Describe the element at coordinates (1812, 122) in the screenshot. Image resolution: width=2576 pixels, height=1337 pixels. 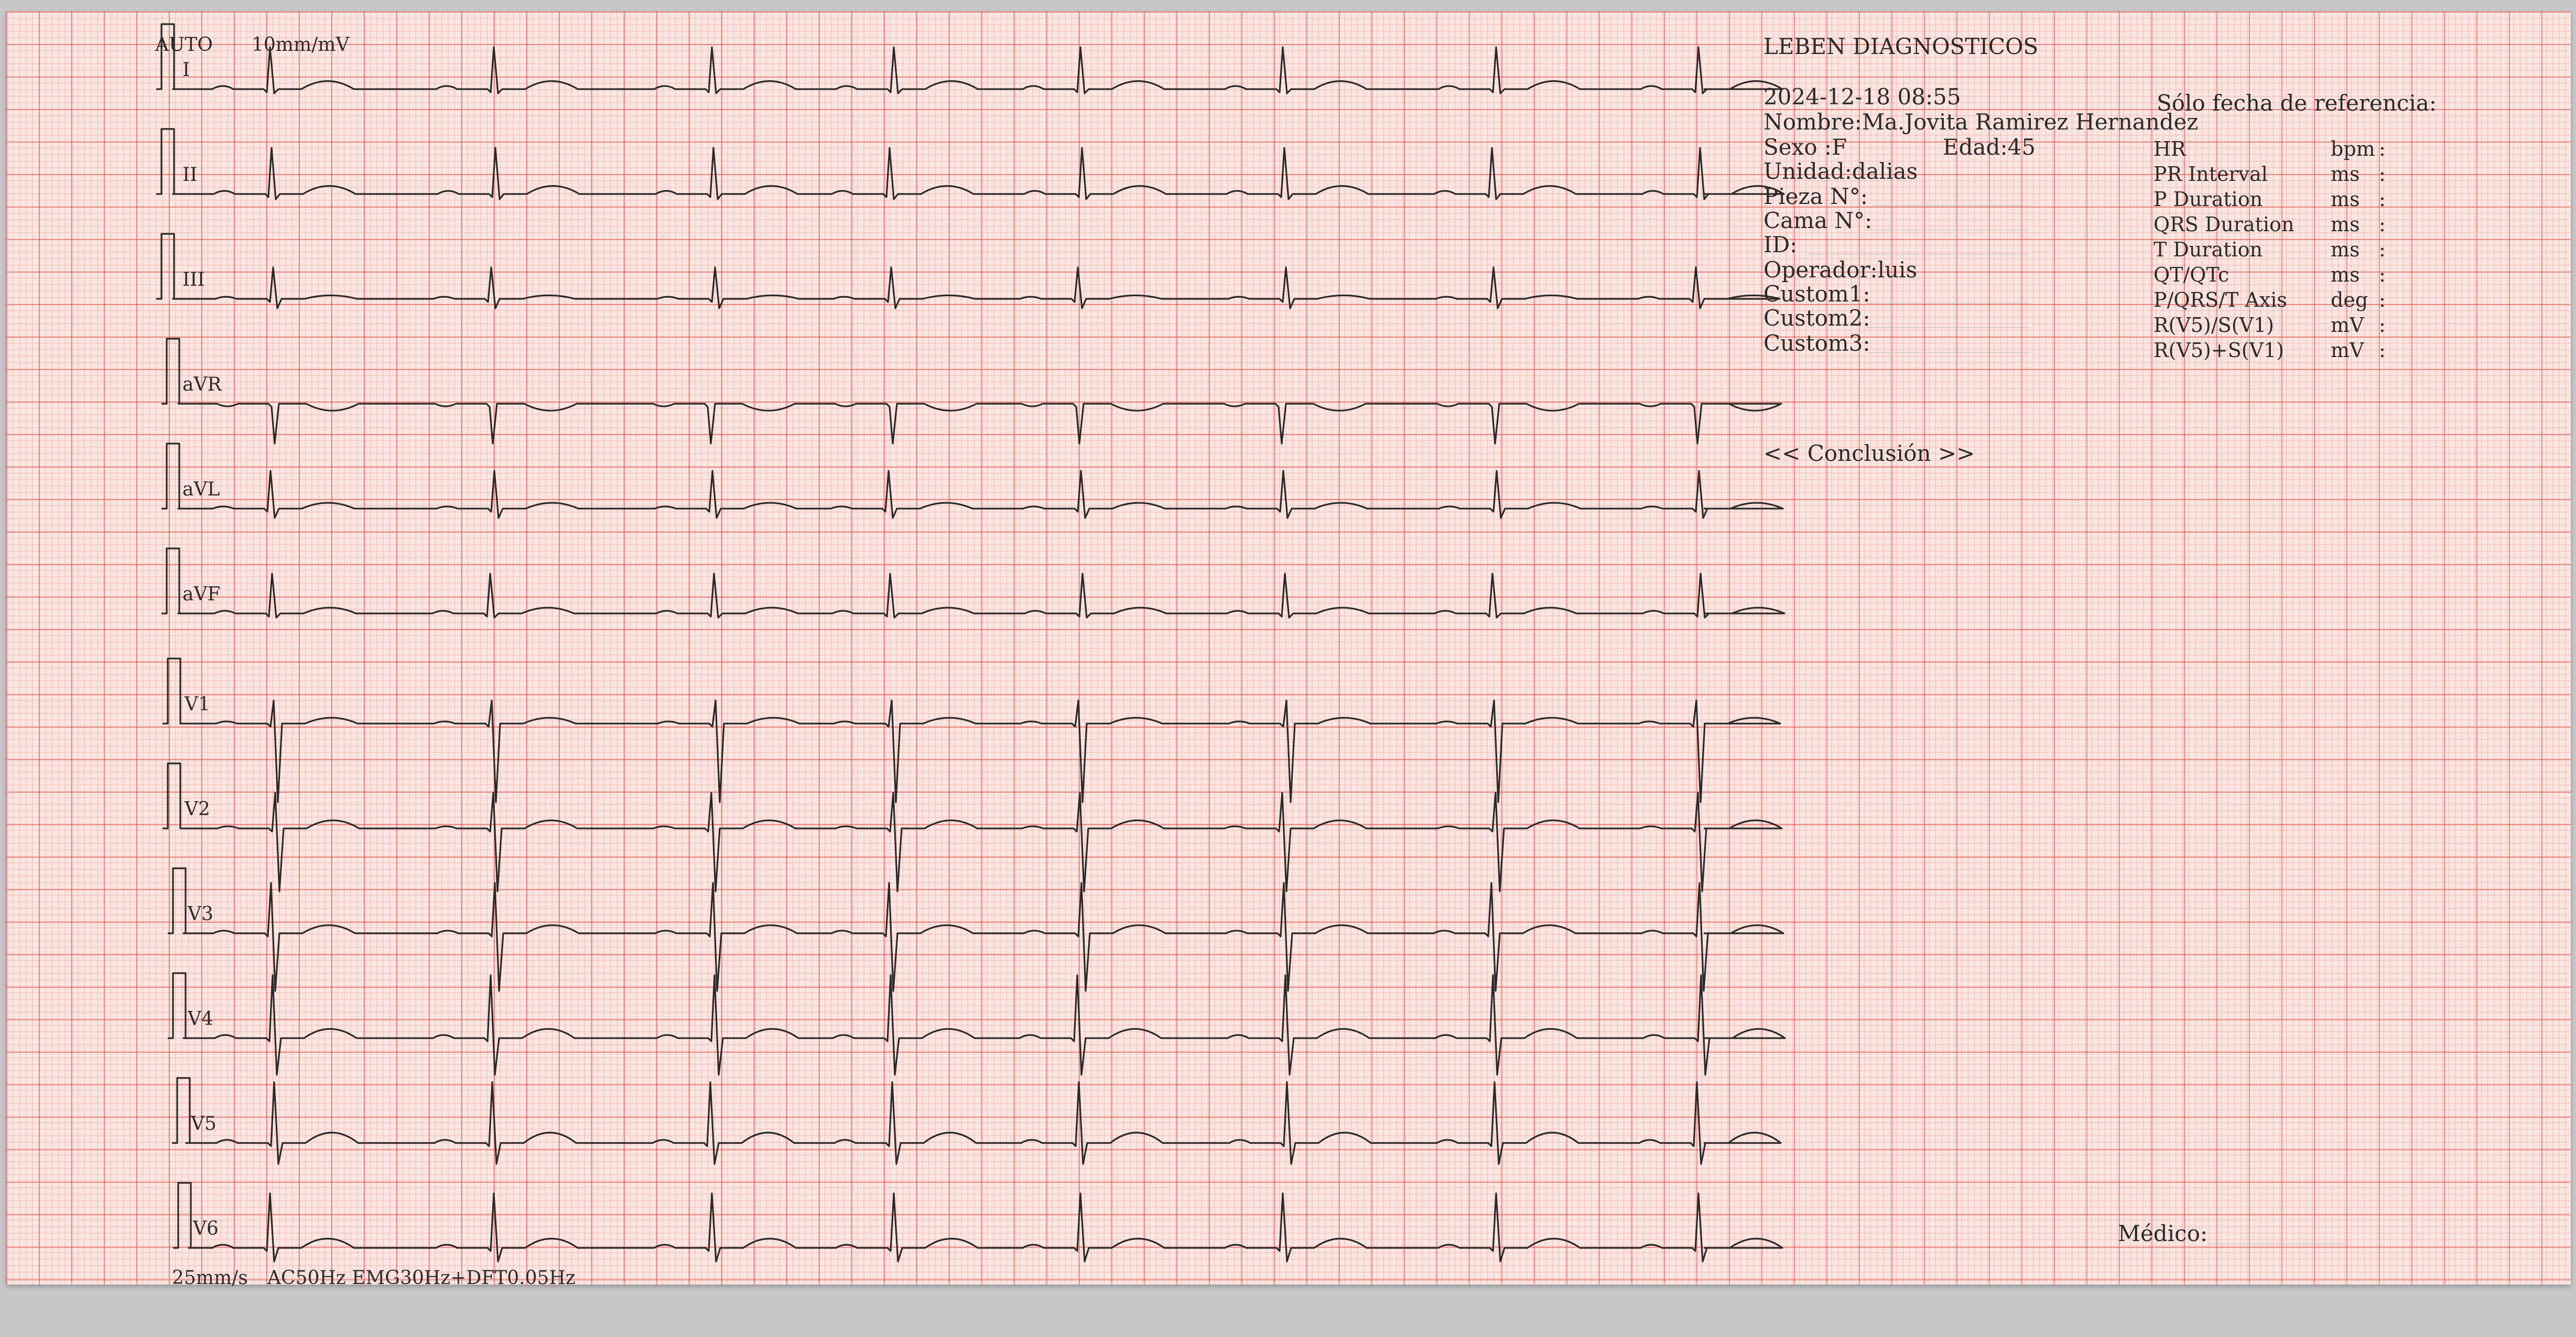
I see `patient-name-label: Nombre:` at that location.